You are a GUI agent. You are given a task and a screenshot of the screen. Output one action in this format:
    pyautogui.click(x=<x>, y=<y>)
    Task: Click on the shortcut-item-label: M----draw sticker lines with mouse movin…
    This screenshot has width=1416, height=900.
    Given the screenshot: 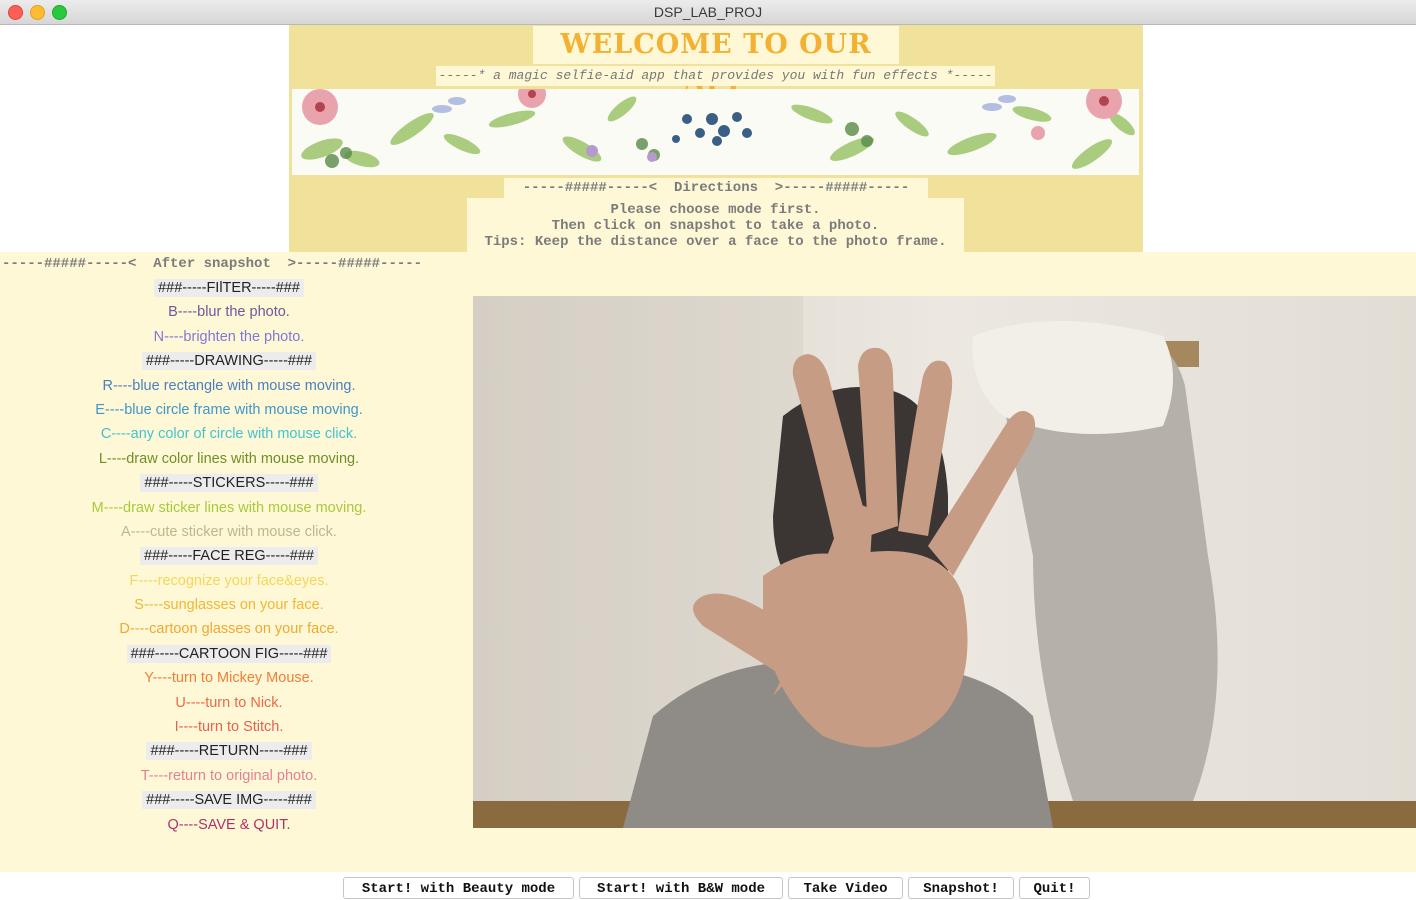 What is the action you would take?
    pyautogui.click(x=229, y=507)
    